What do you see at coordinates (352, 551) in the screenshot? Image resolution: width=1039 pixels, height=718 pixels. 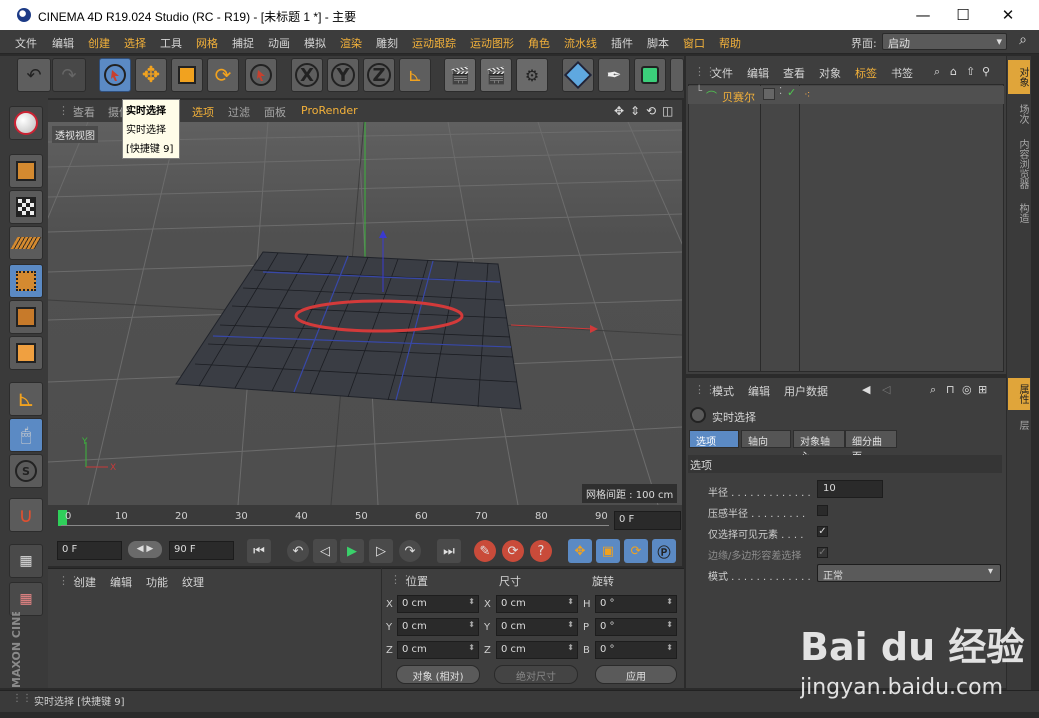 I see `play-button: ▶` at bounding box center [352, 551].